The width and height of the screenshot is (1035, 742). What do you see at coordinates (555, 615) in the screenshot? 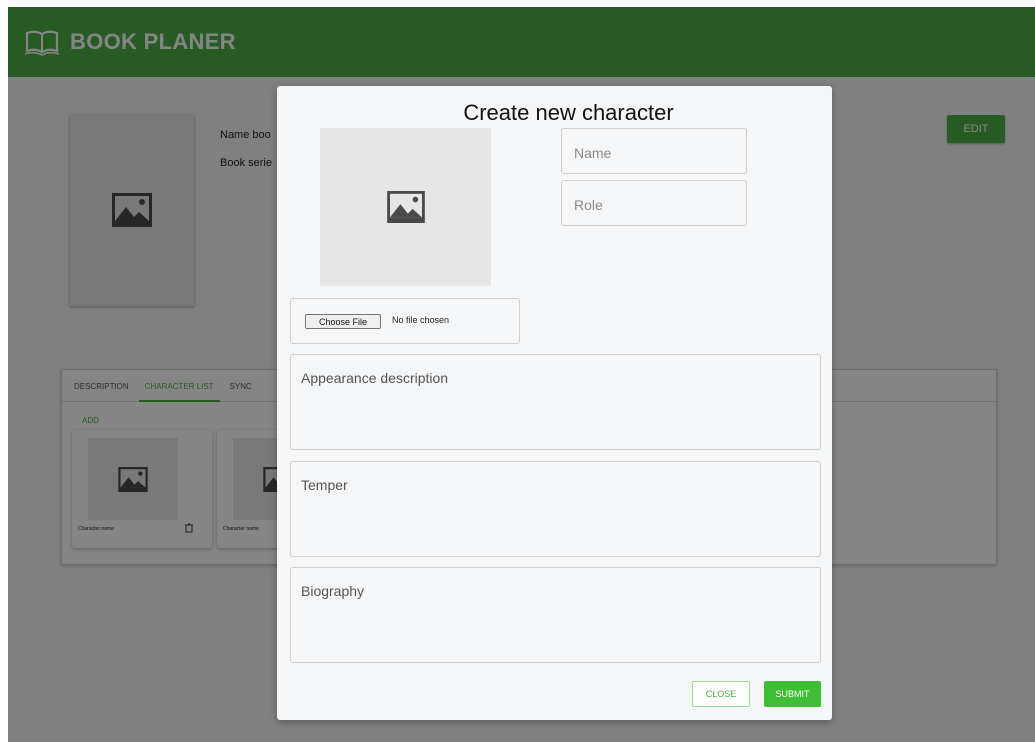
I see `biography-textarea: Biography` at bounding box center [555, 615].